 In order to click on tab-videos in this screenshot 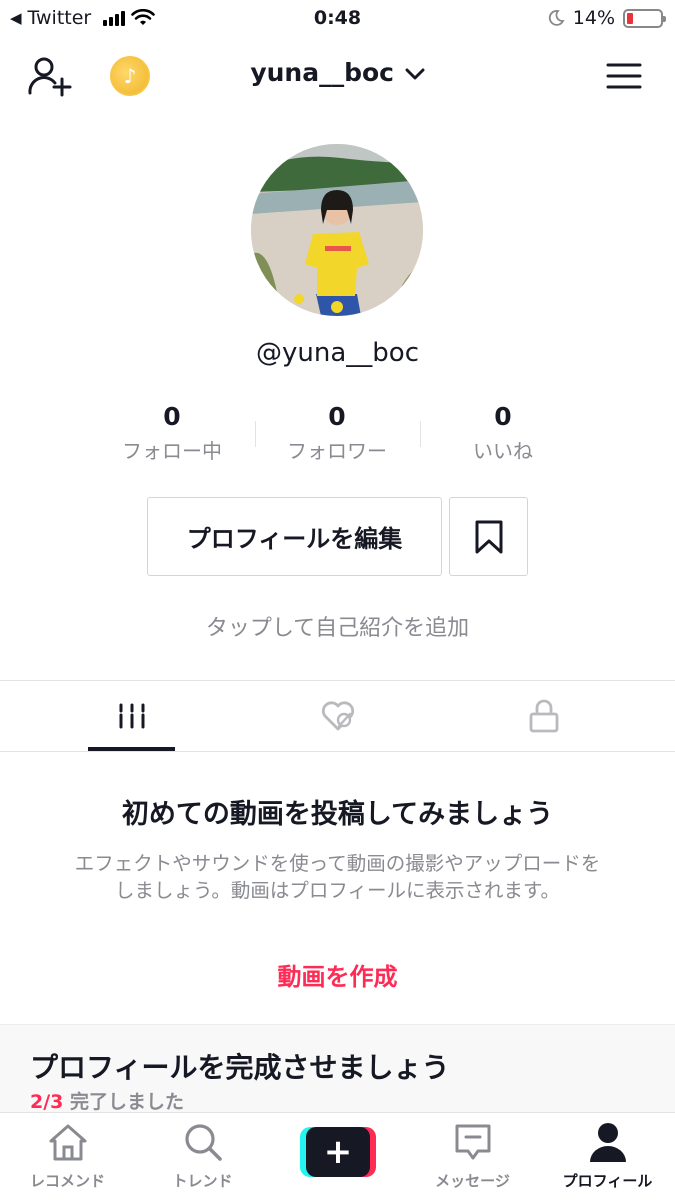, I will do `click(131, 716)`.